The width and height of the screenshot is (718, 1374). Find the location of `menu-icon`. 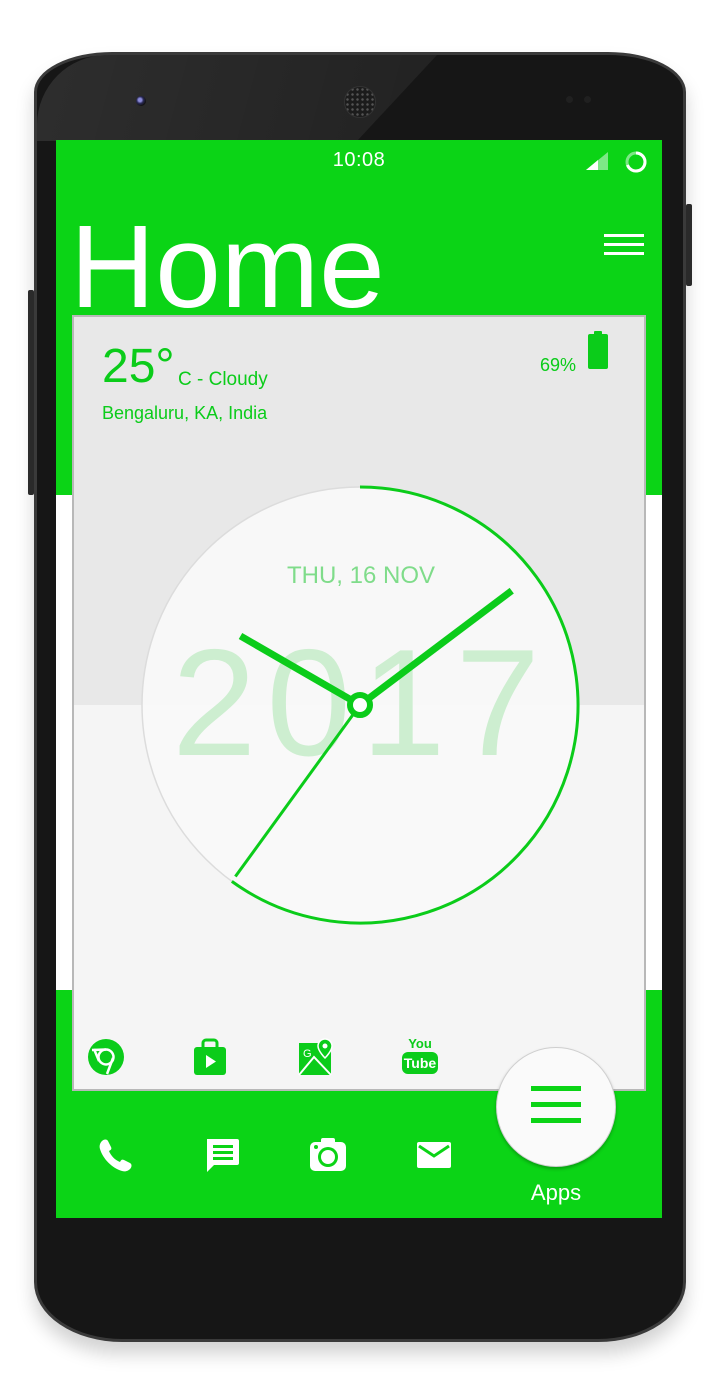

menu-icon is located at coordinates (624, 245).